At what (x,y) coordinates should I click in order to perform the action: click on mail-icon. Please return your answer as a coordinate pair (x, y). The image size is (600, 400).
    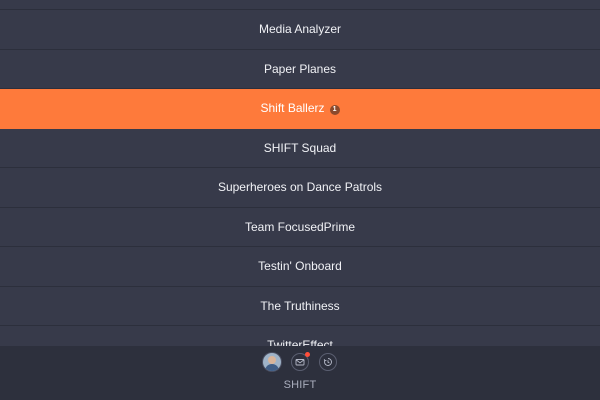
    Looking at the image, I should click on (300, 362).